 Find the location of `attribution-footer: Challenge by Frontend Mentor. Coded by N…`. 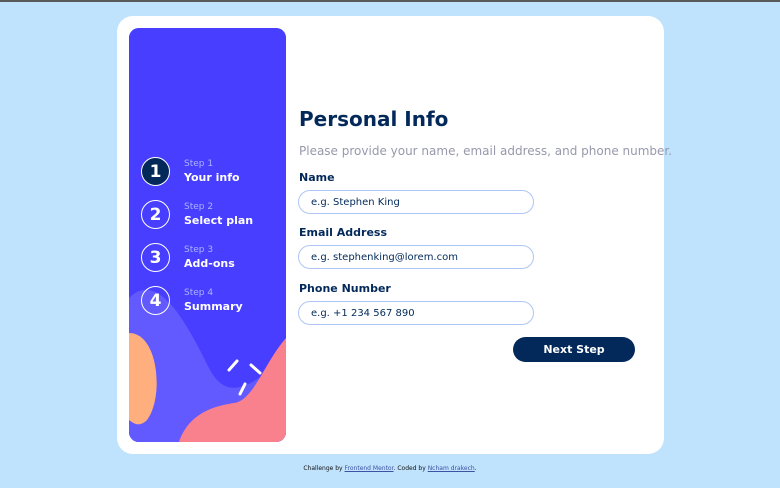

attribution-footer: Challenge by Frontend Mentor. Coded by N… is located at coordinates (390, 468).